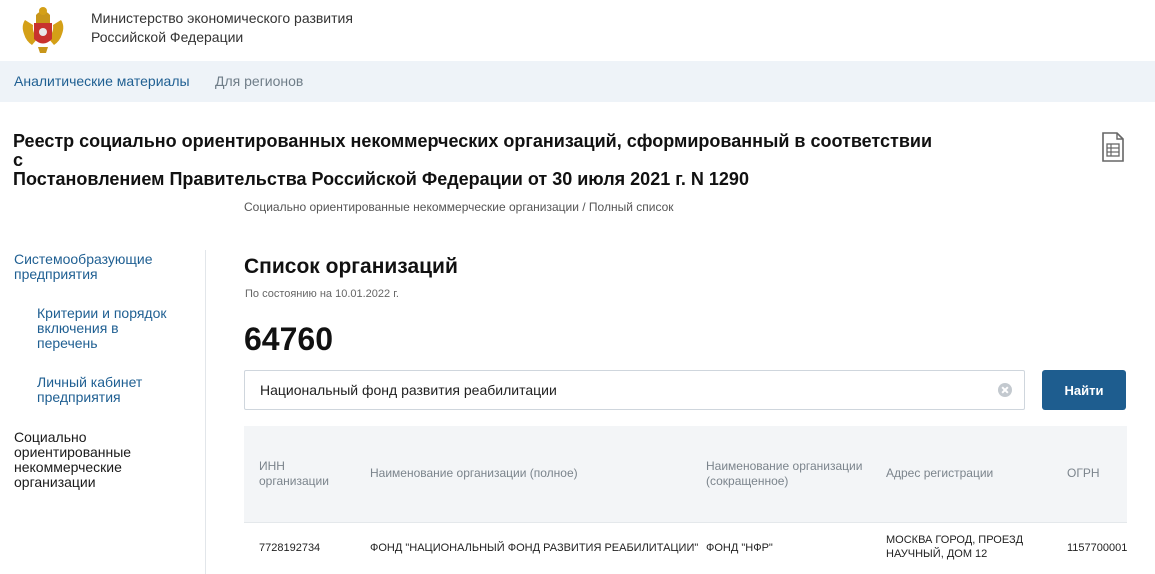 The height and width of the screenshot is (574, 1155). I want to click on column-header-ogrn: ОГРН, so click(1083, 473).